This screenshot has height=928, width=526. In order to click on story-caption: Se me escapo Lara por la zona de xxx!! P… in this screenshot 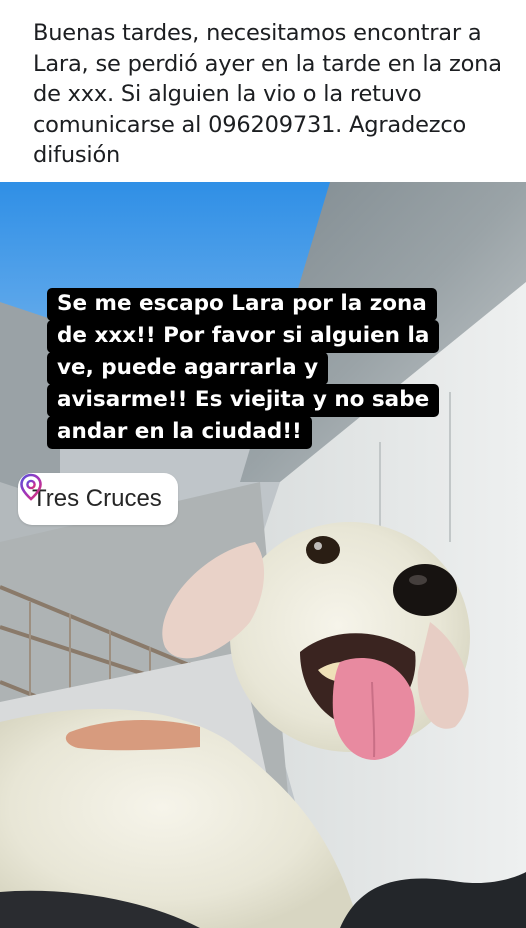, I will do `click(267, 368)`.